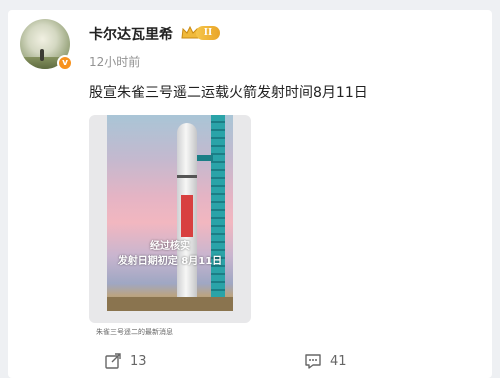  I want to click on verified-badge-icon: v, so click(65, 63).